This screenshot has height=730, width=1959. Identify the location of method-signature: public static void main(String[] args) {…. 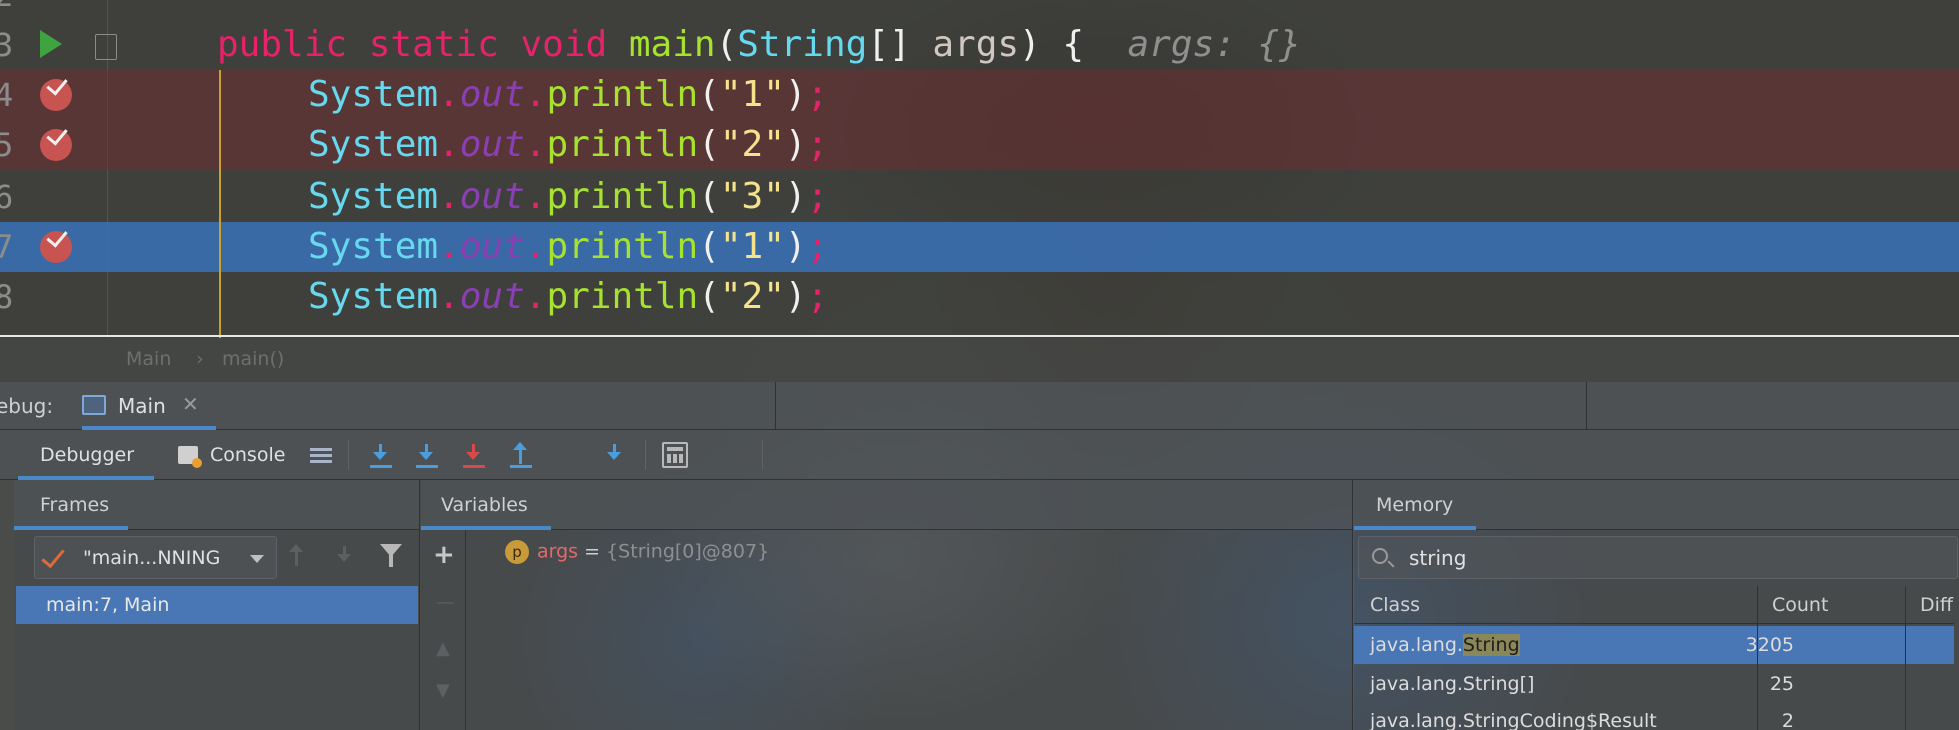
(759, 44).